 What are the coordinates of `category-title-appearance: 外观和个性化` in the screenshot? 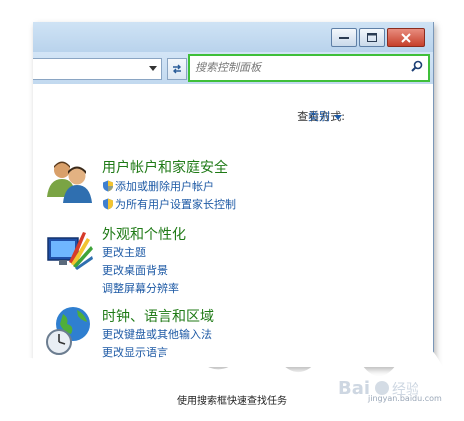 It's located at (144, 234).